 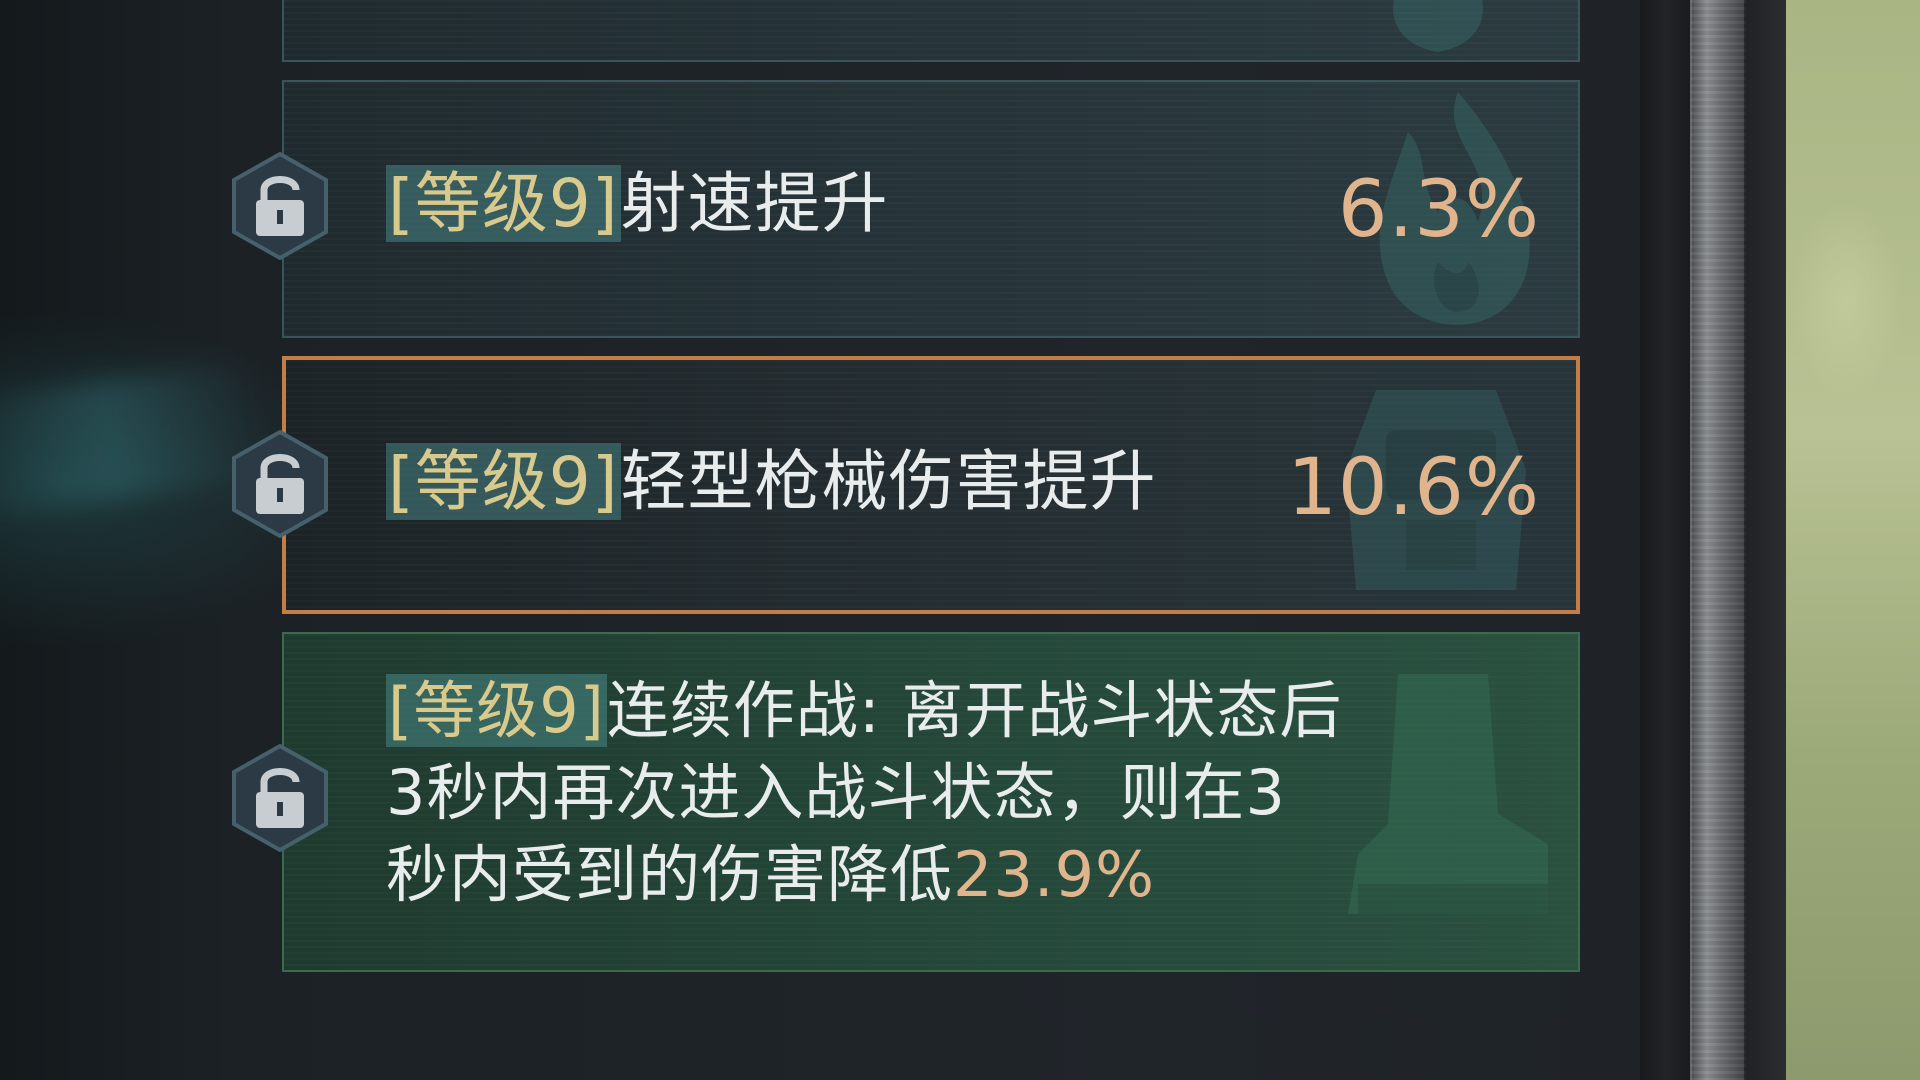 I want to click on emblem-icon, so click(x=1438, y=26).